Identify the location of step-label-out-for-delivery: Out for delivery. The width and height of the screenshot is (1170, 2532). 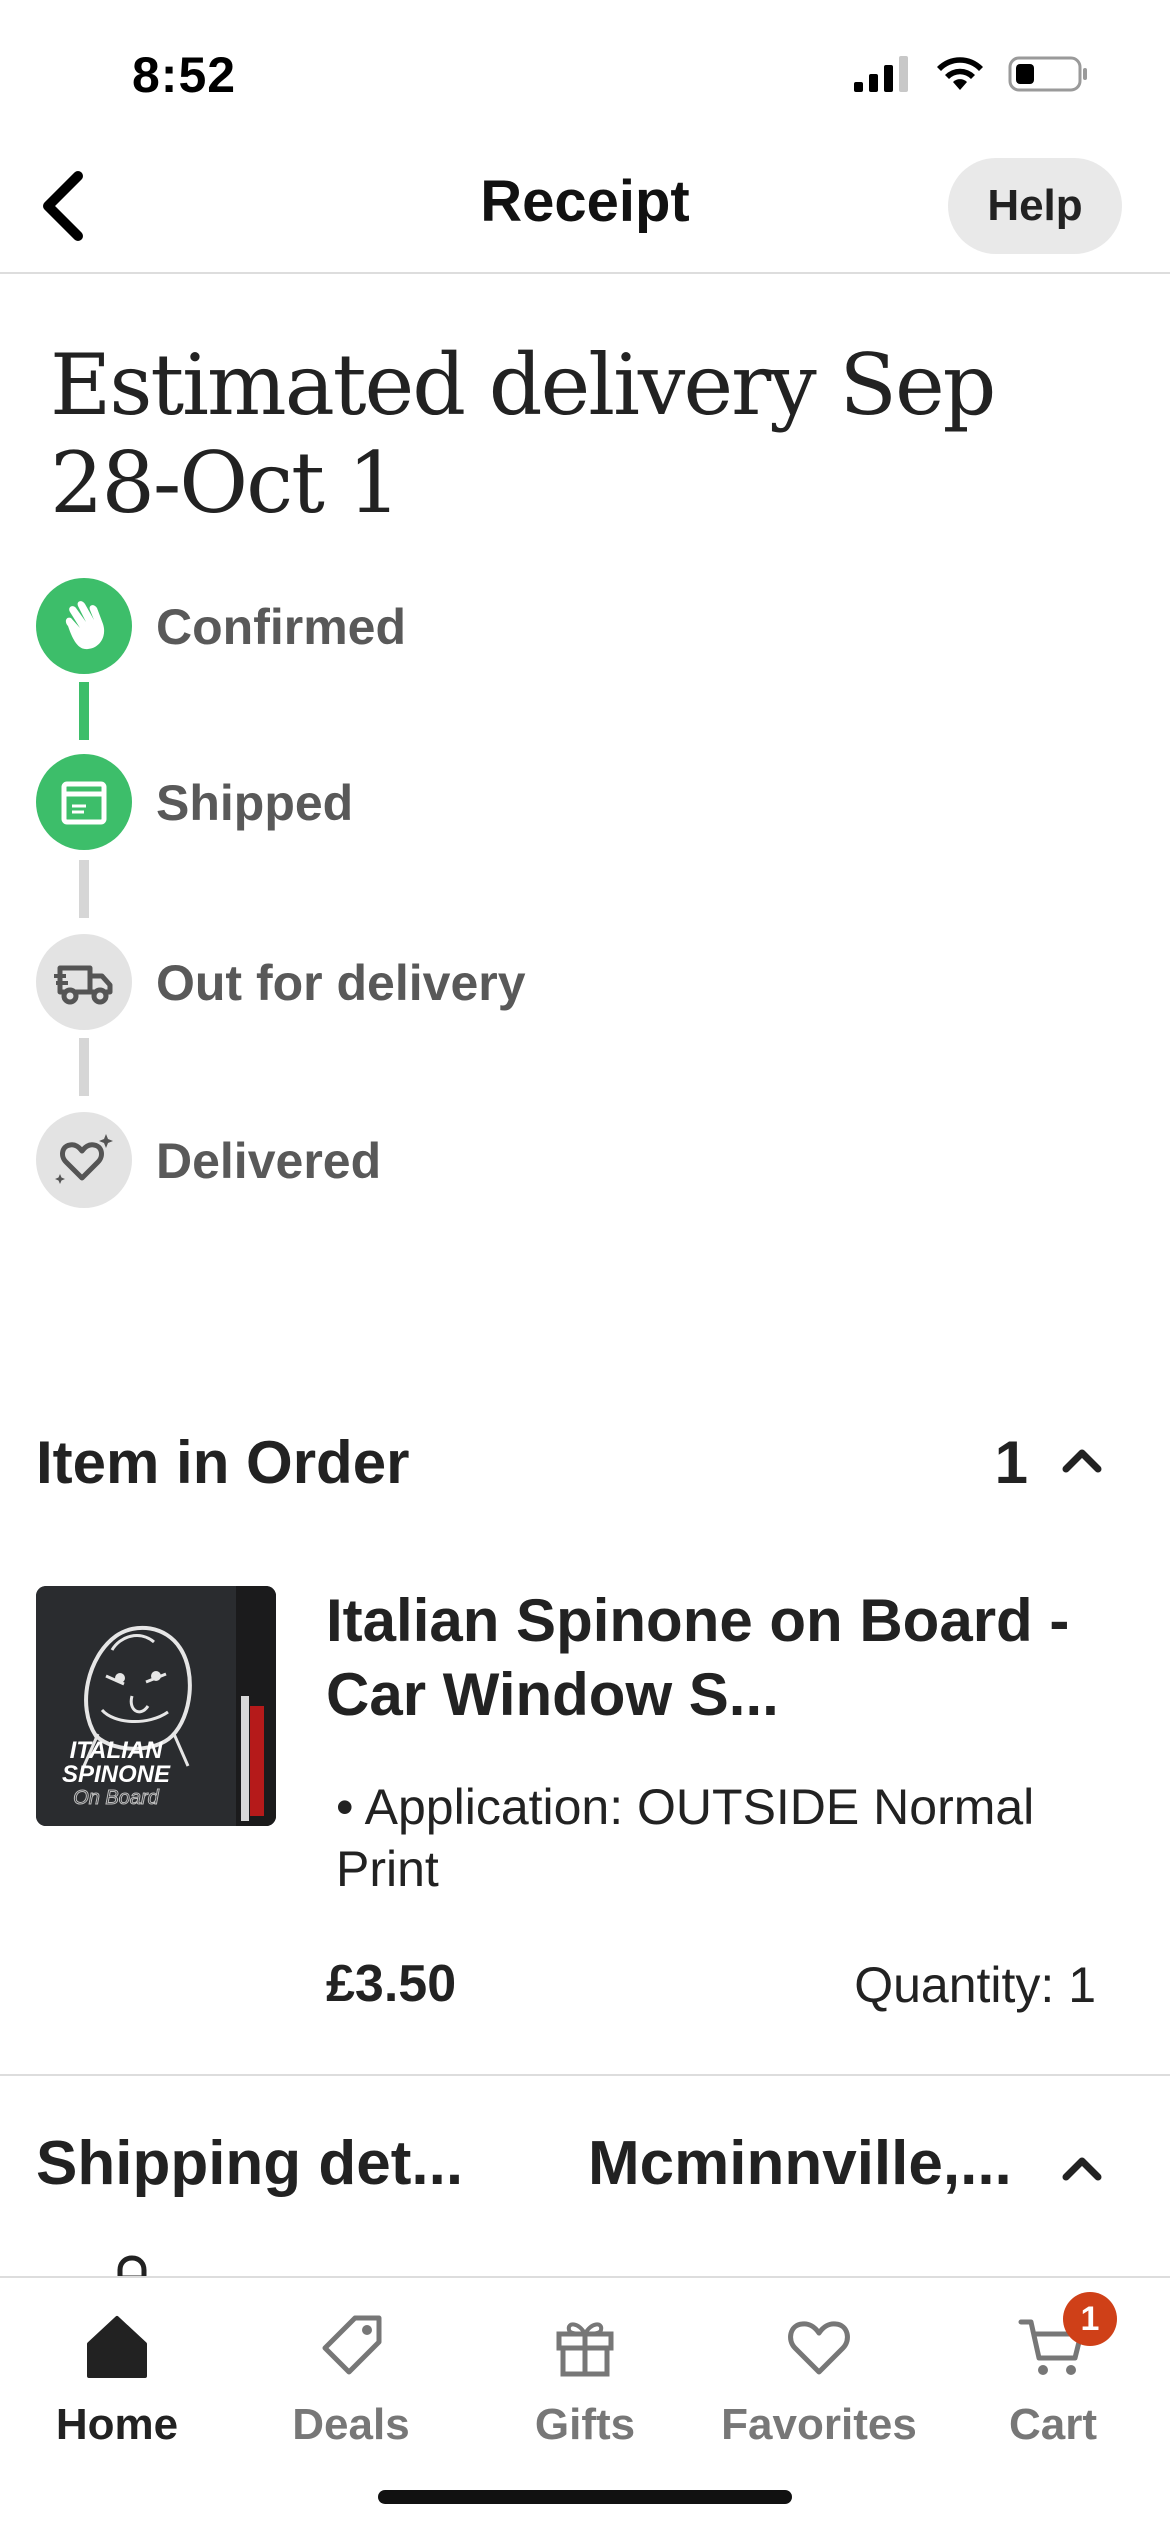
(341, 983).